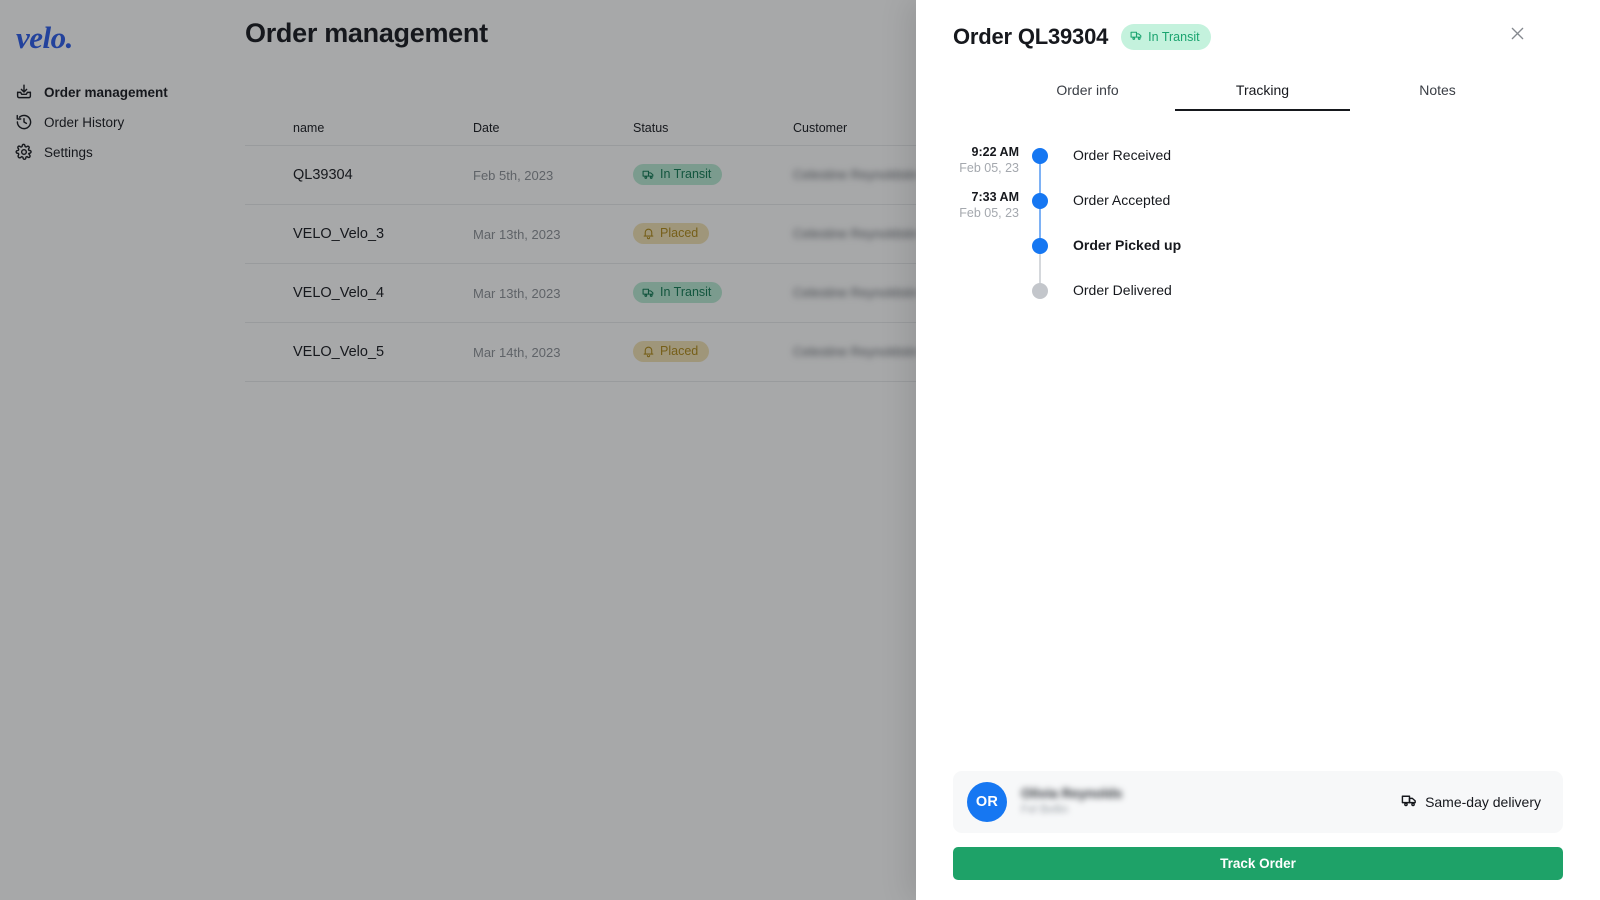  Describe the element at coordinates (1040, 246) in the screenshot. I see `timeline-dot-current` at that location.